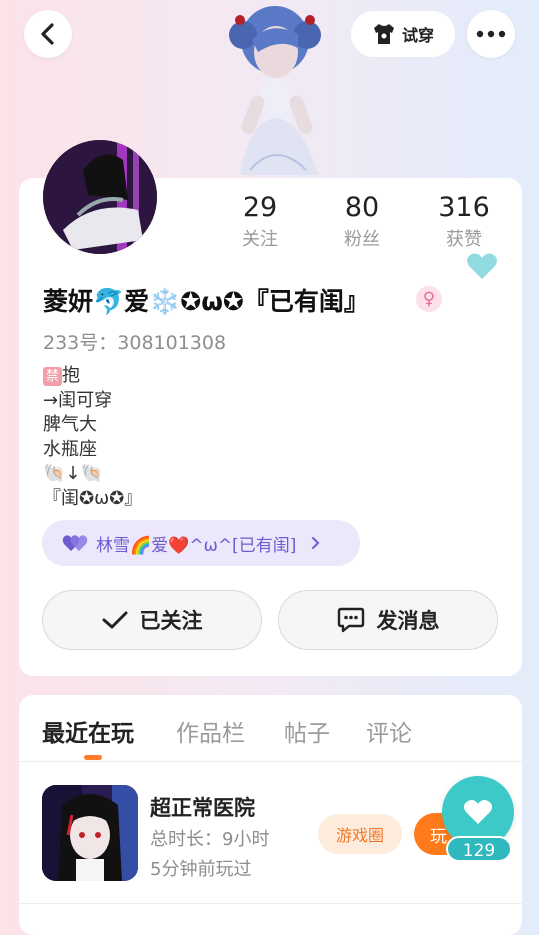 The width and height of the screenshot is (539, 935). Describe the element at coordinates (360, 834) in the screenshot. I see `game-circle-button: 游戏圈` at that location.